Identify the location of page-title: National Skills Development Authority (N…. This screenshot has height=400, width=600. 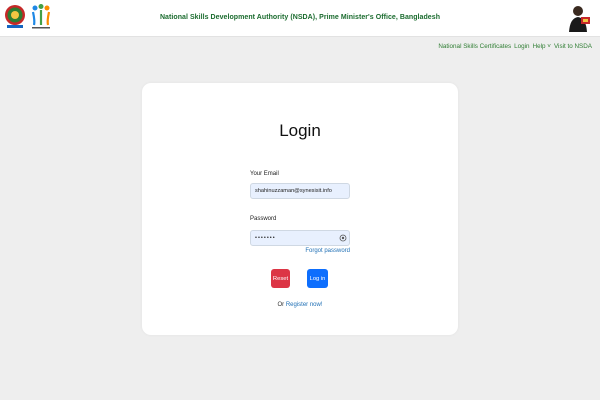
(300, 17).